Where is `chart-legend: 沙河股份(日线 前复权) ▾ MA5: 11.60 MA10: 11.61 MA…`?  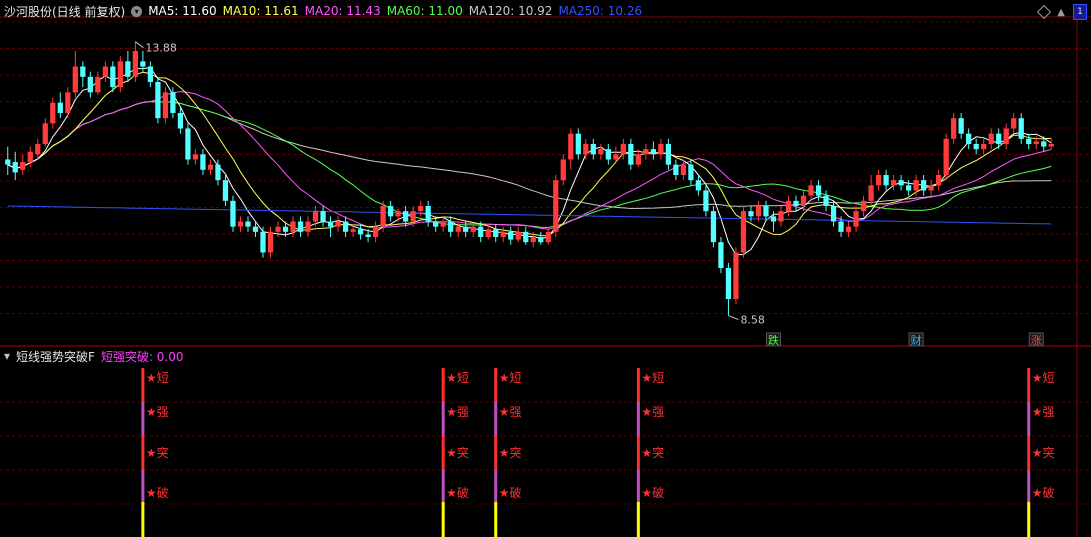
chart-legend: 沙河股份(日线 前复权) ▾ MA5: 11.60 MA10: 11.61 MA… is located at coordinates (323, 11).